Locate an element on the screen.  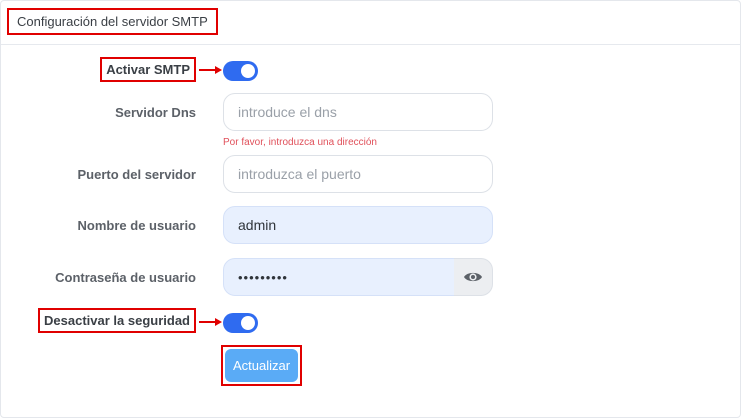
dns-server-input is located at coordinates (358, 112).